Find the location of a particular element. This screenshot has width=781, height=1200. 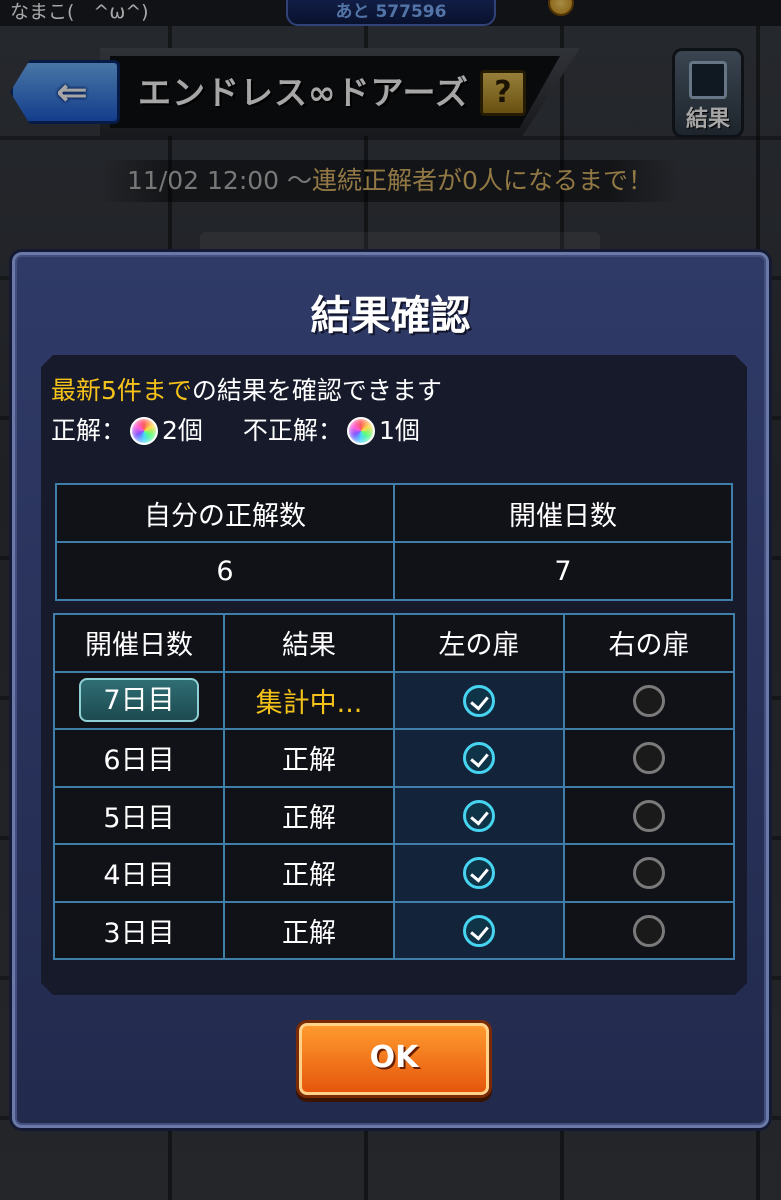

table-row: 6日目 正解 is located at coordinates (394, 758).